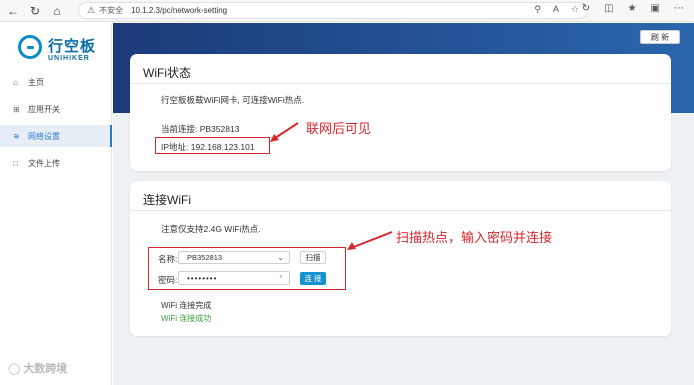  I want to click on back-icon: ←, so click(13, 11).